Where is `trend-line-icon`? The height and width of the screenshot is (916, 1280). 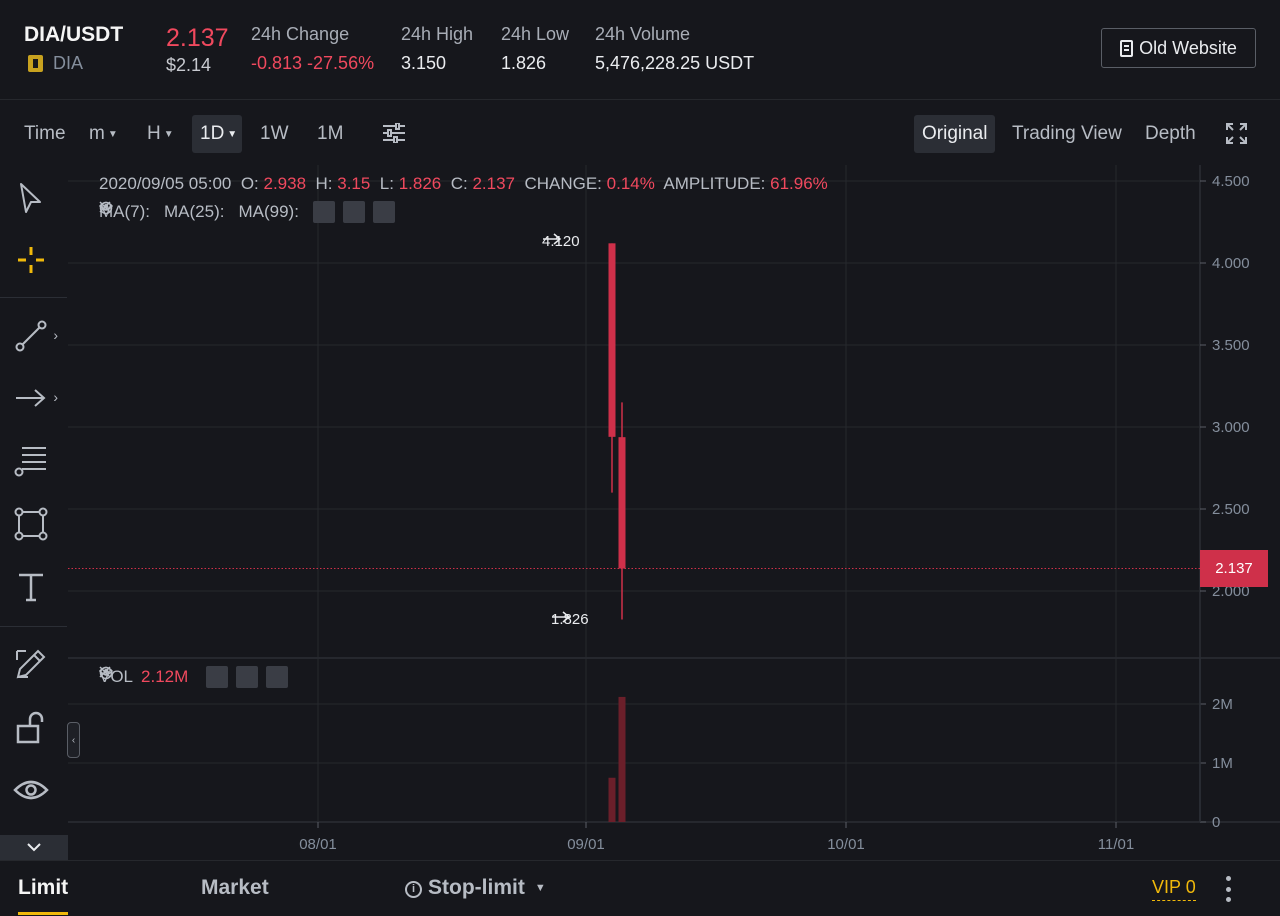
trend-line-icon is located at coordinates (31, 336).